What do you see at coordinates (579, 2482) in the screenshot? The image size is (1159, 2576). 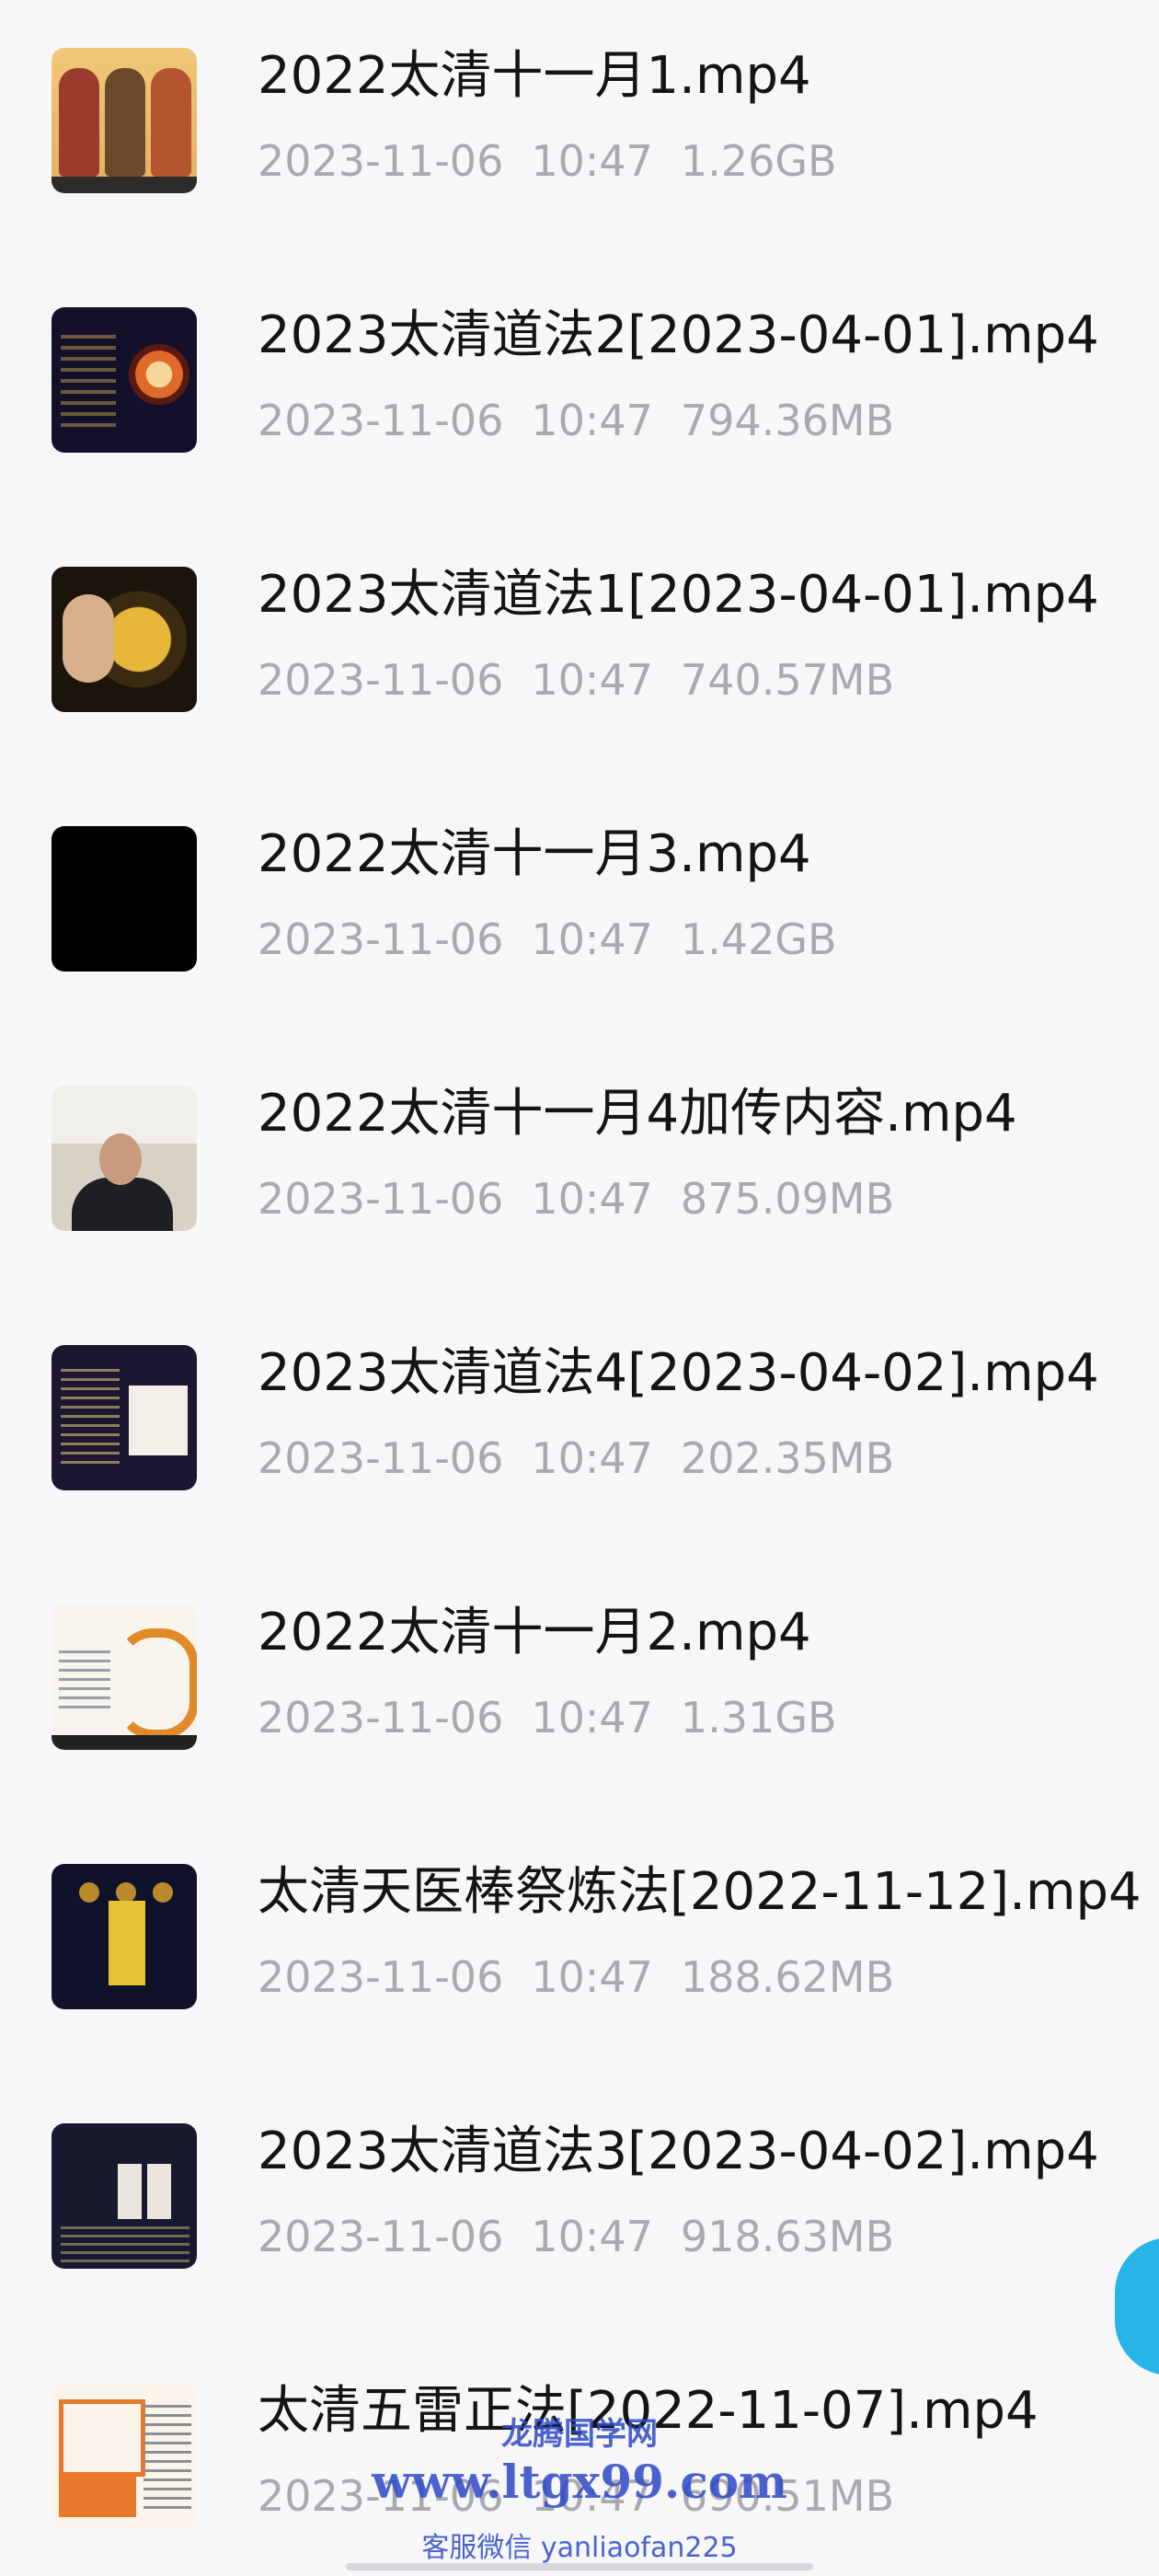 I see `watermark-url: www.ltgx99.com` at bounding box center [579, 2482].